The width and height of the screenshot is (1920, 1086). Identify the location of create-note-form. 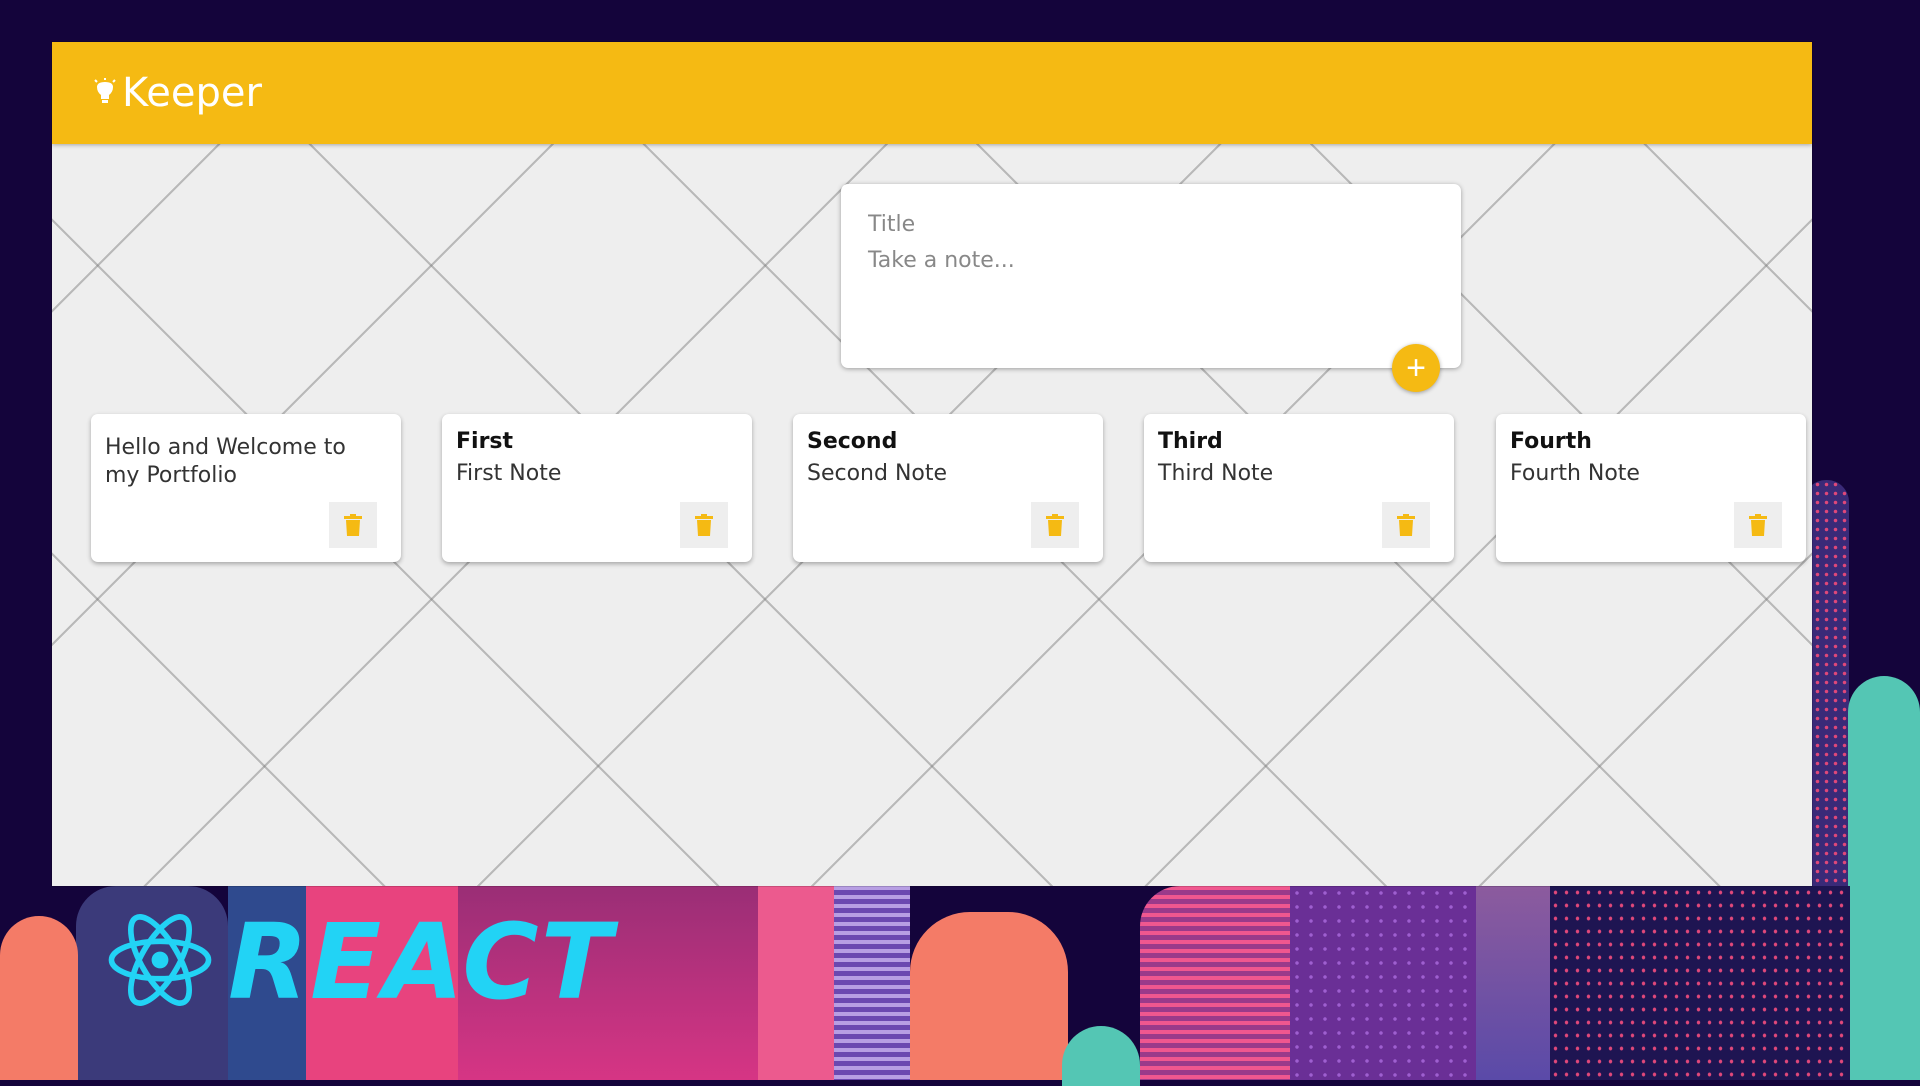
(1151, 276).